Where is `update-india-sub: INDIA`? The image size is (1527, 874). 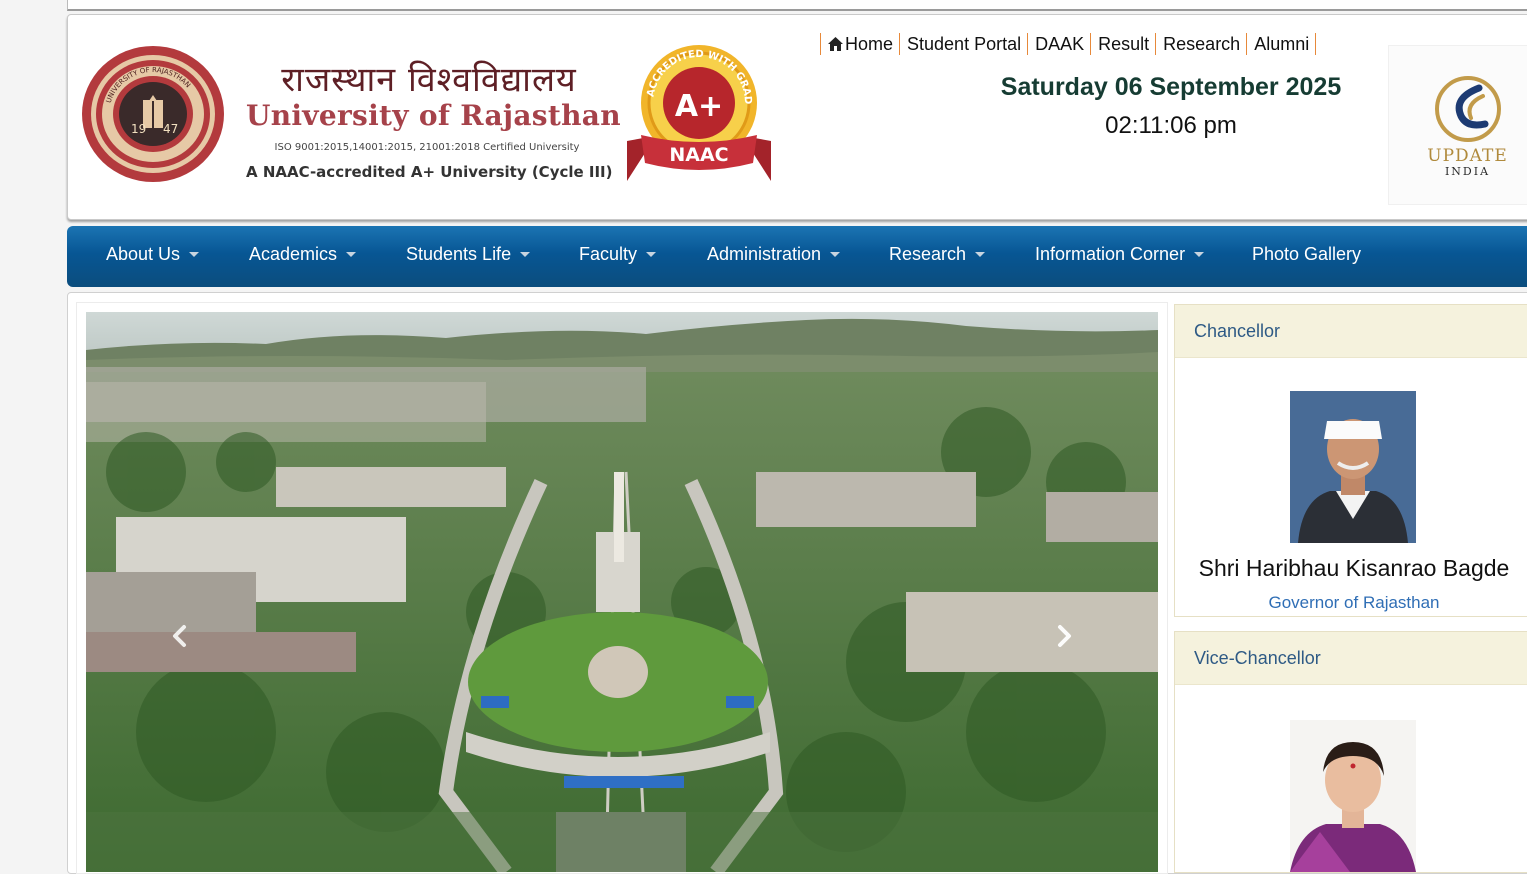
update-india-sub: INDIA is located at coordinates (1467, 171).